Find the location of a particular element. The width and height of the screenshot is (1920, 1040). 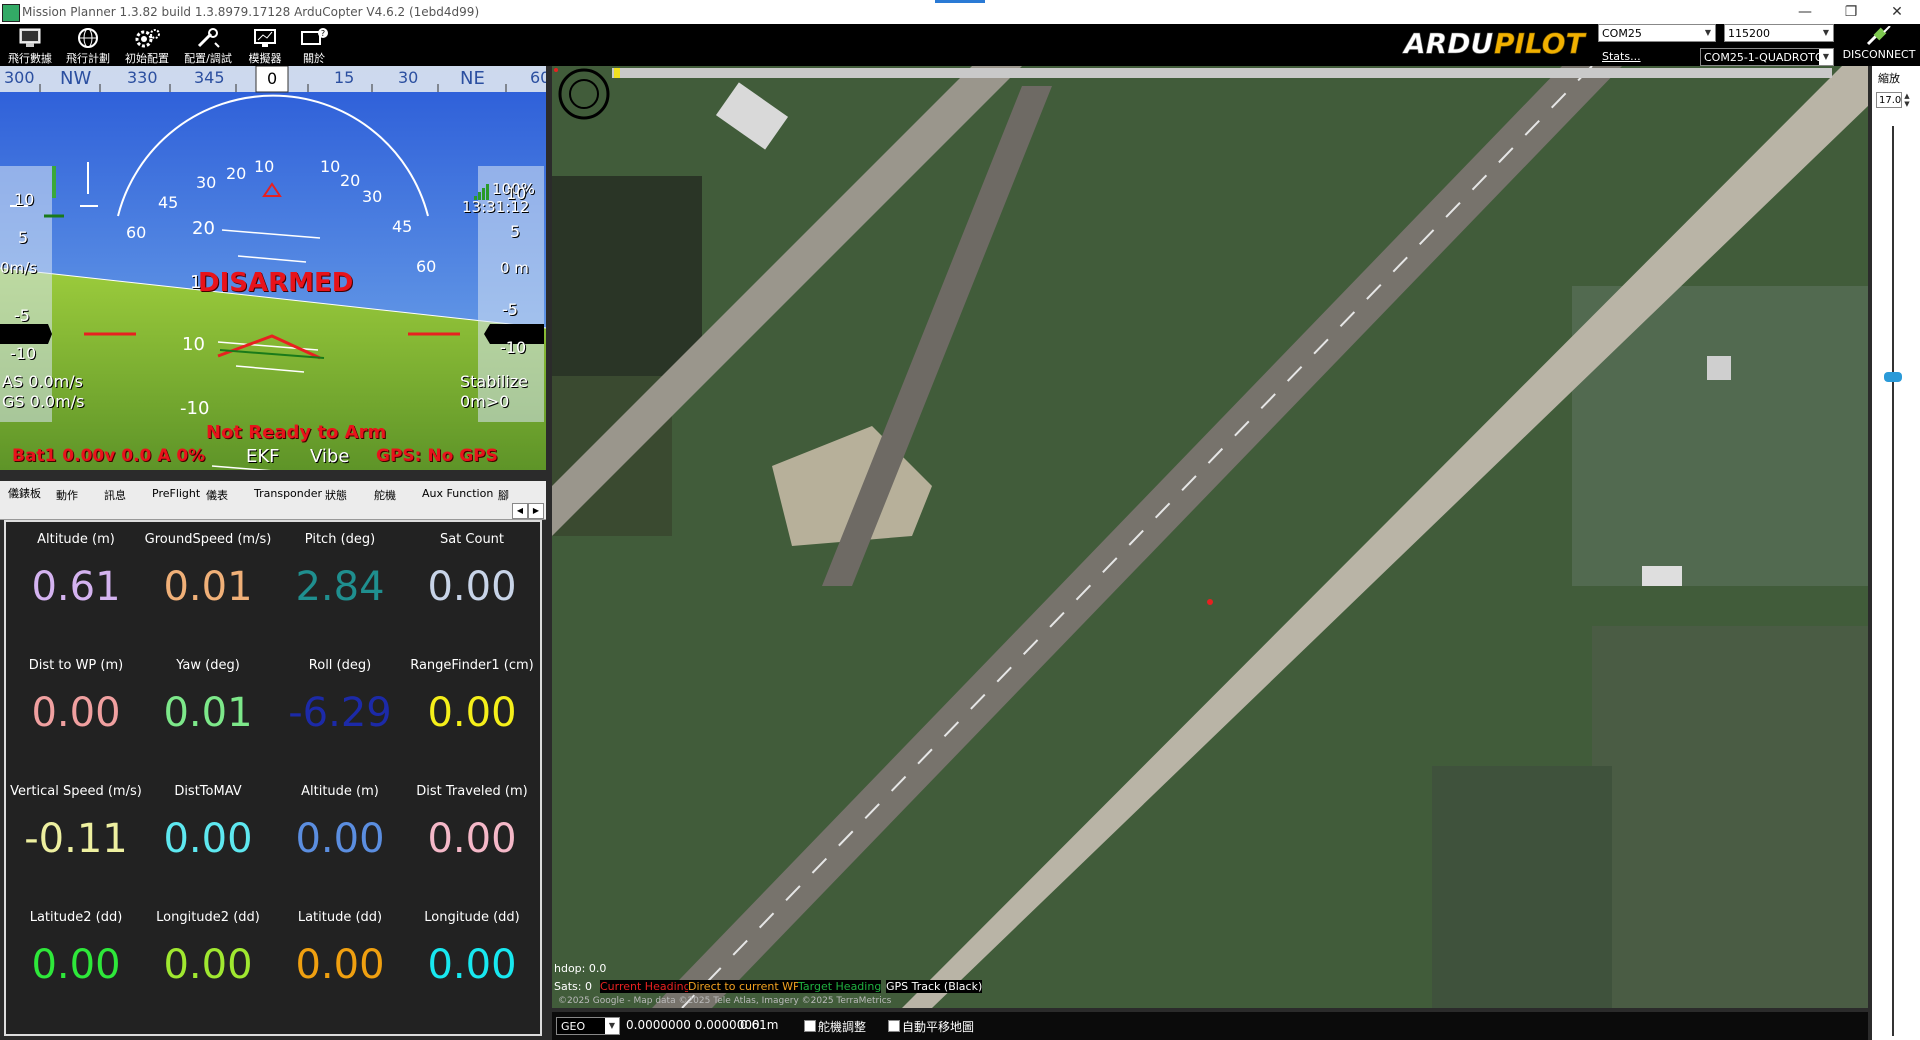

quick-cell: Pitch (deg) 2.84 is located at coordinates (340, 571).